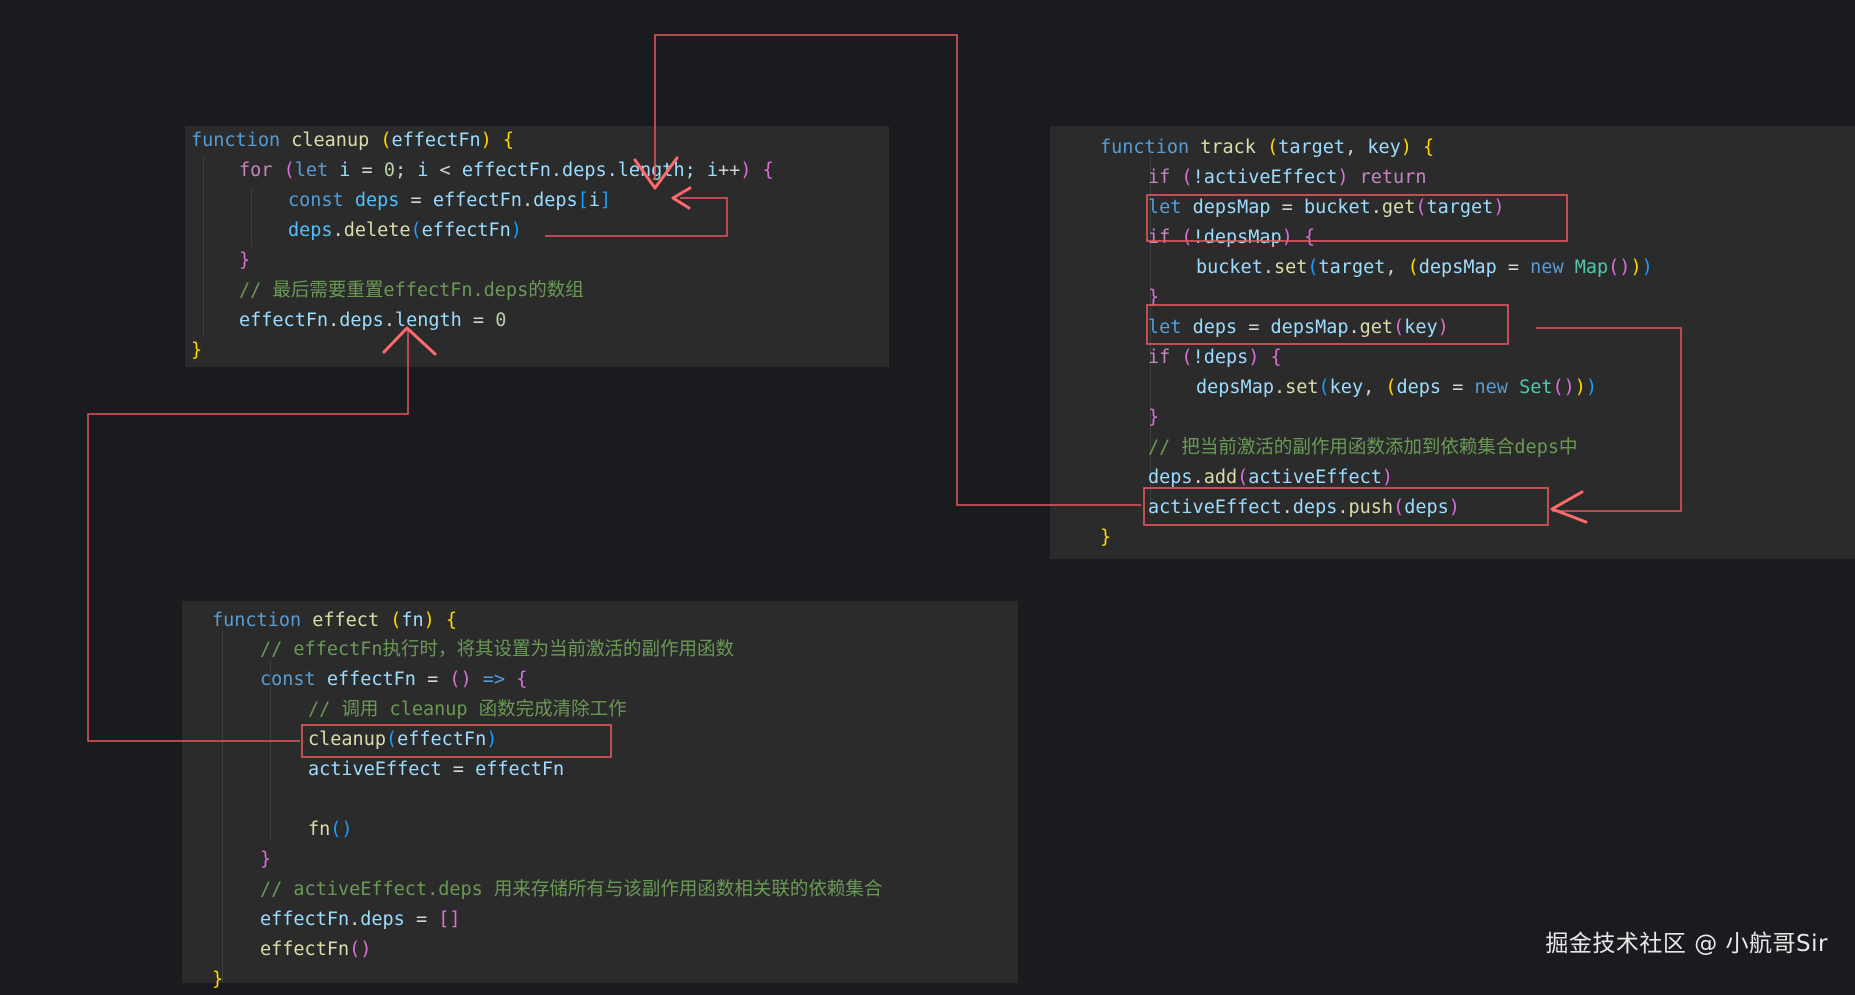  I want to click on connector-push-to-cleanup-loop, so click(897, 270).